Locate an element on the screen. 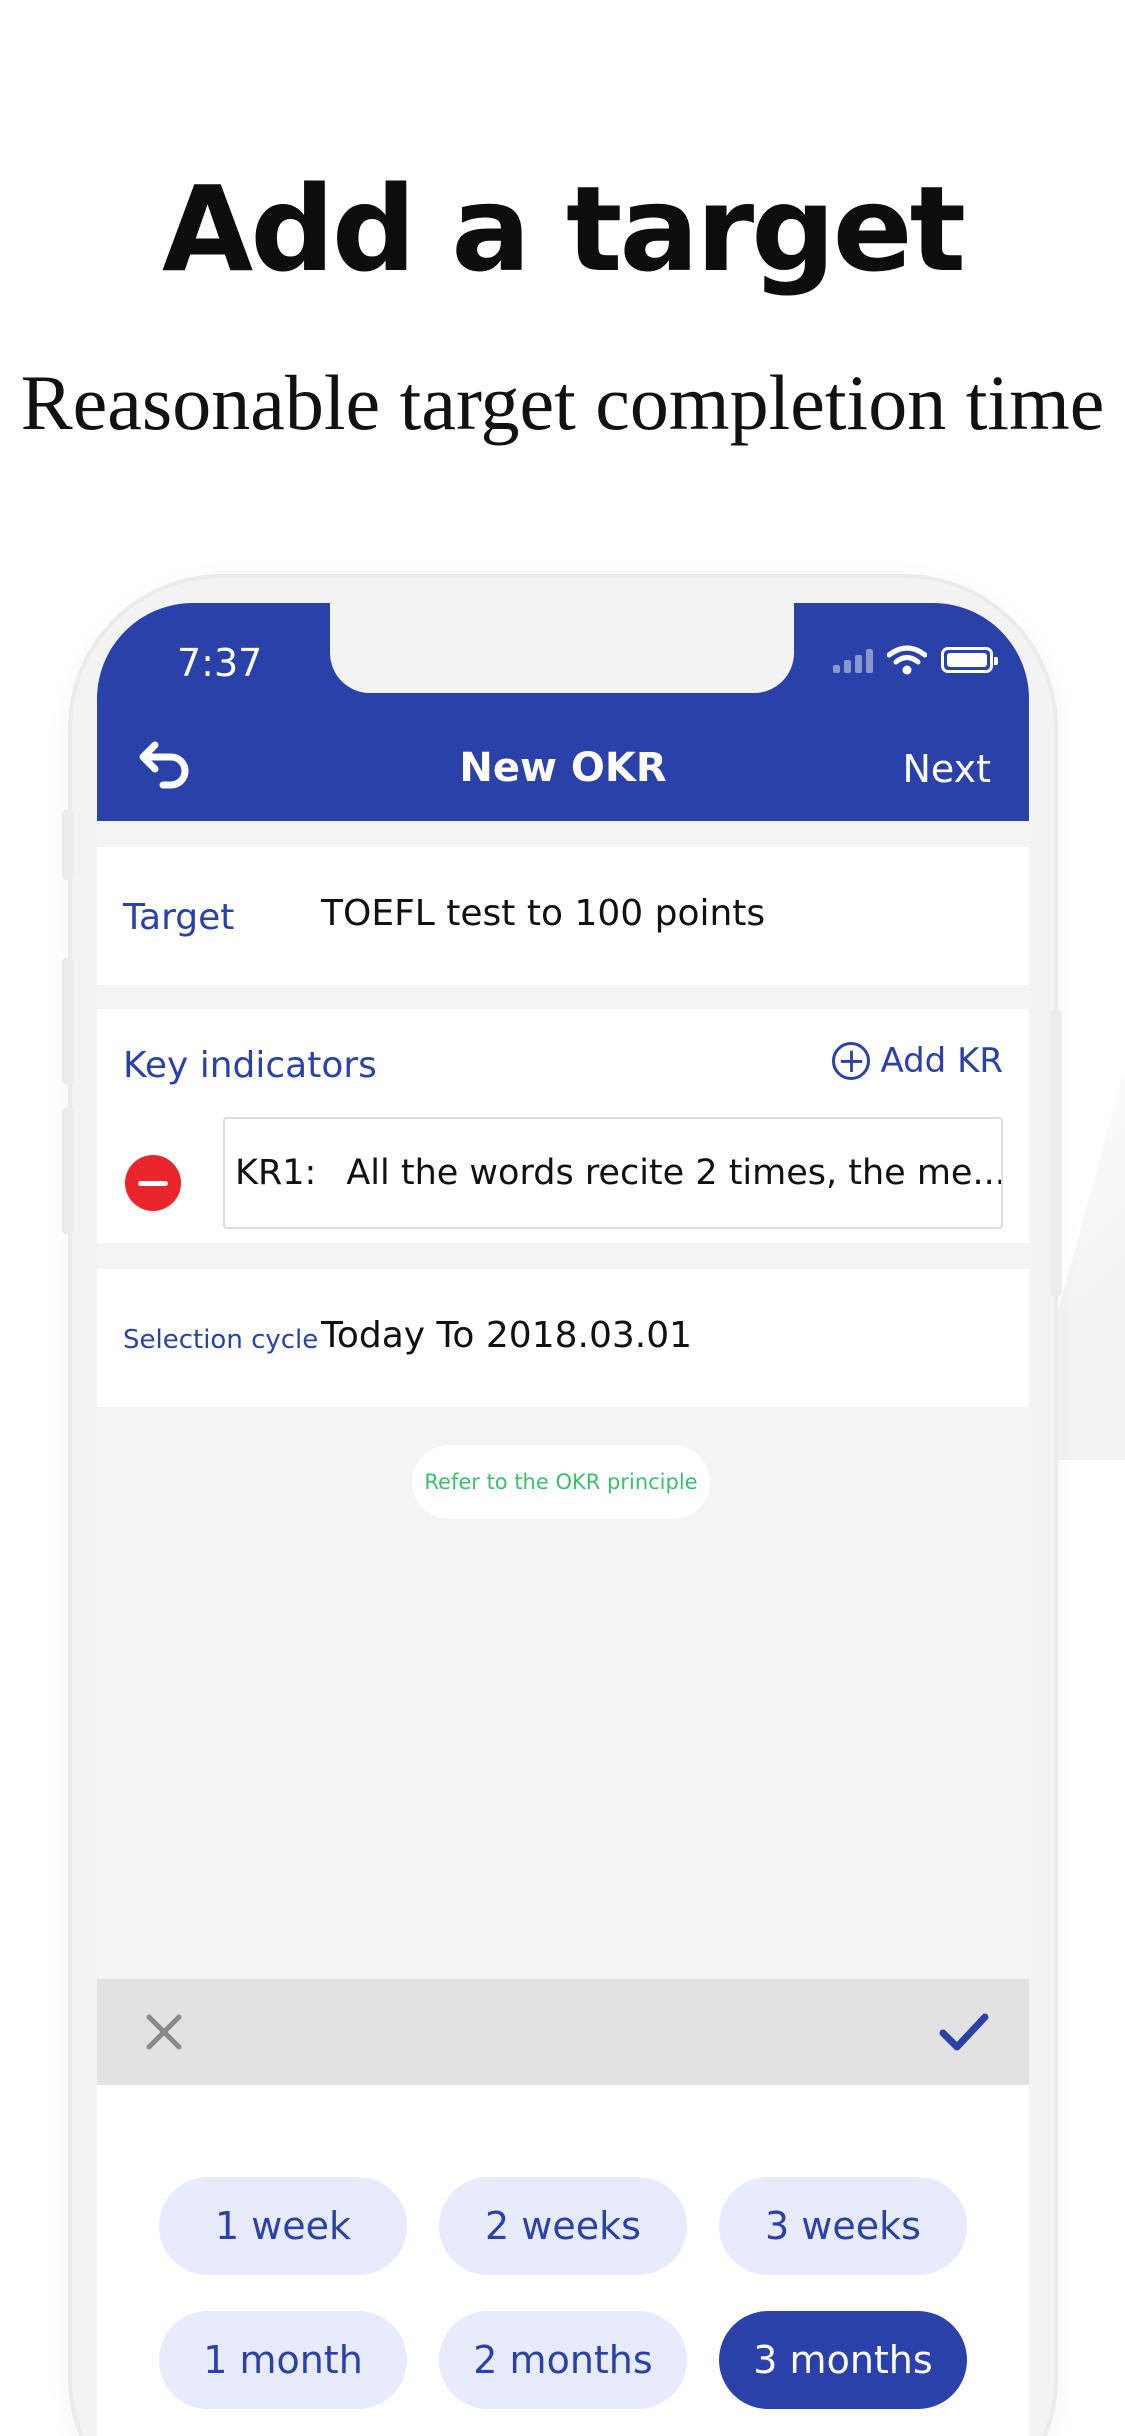  checkmark-icon is located at coordinates (964, 2032).